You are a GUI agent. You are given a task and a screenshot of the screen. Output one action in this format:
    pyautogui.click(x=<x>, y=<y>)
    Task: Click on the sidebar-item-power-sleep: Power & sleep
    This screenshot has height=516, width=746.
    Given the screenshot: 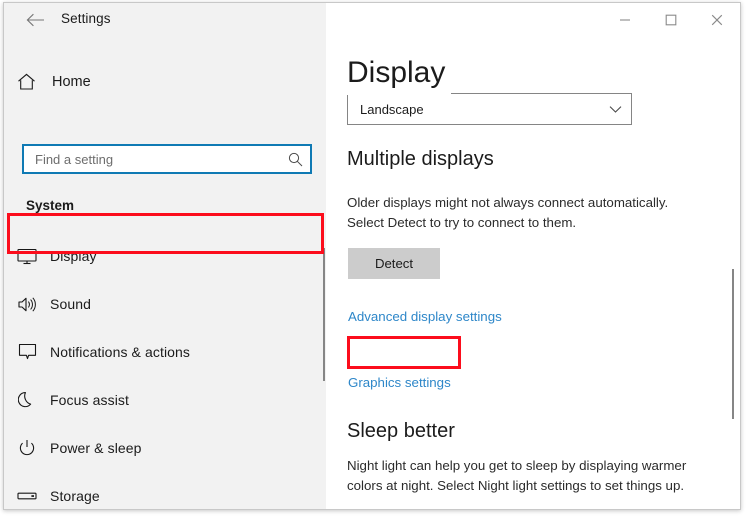 What is the action you would take?
    pyautogui.click(x=165, y=448)
    